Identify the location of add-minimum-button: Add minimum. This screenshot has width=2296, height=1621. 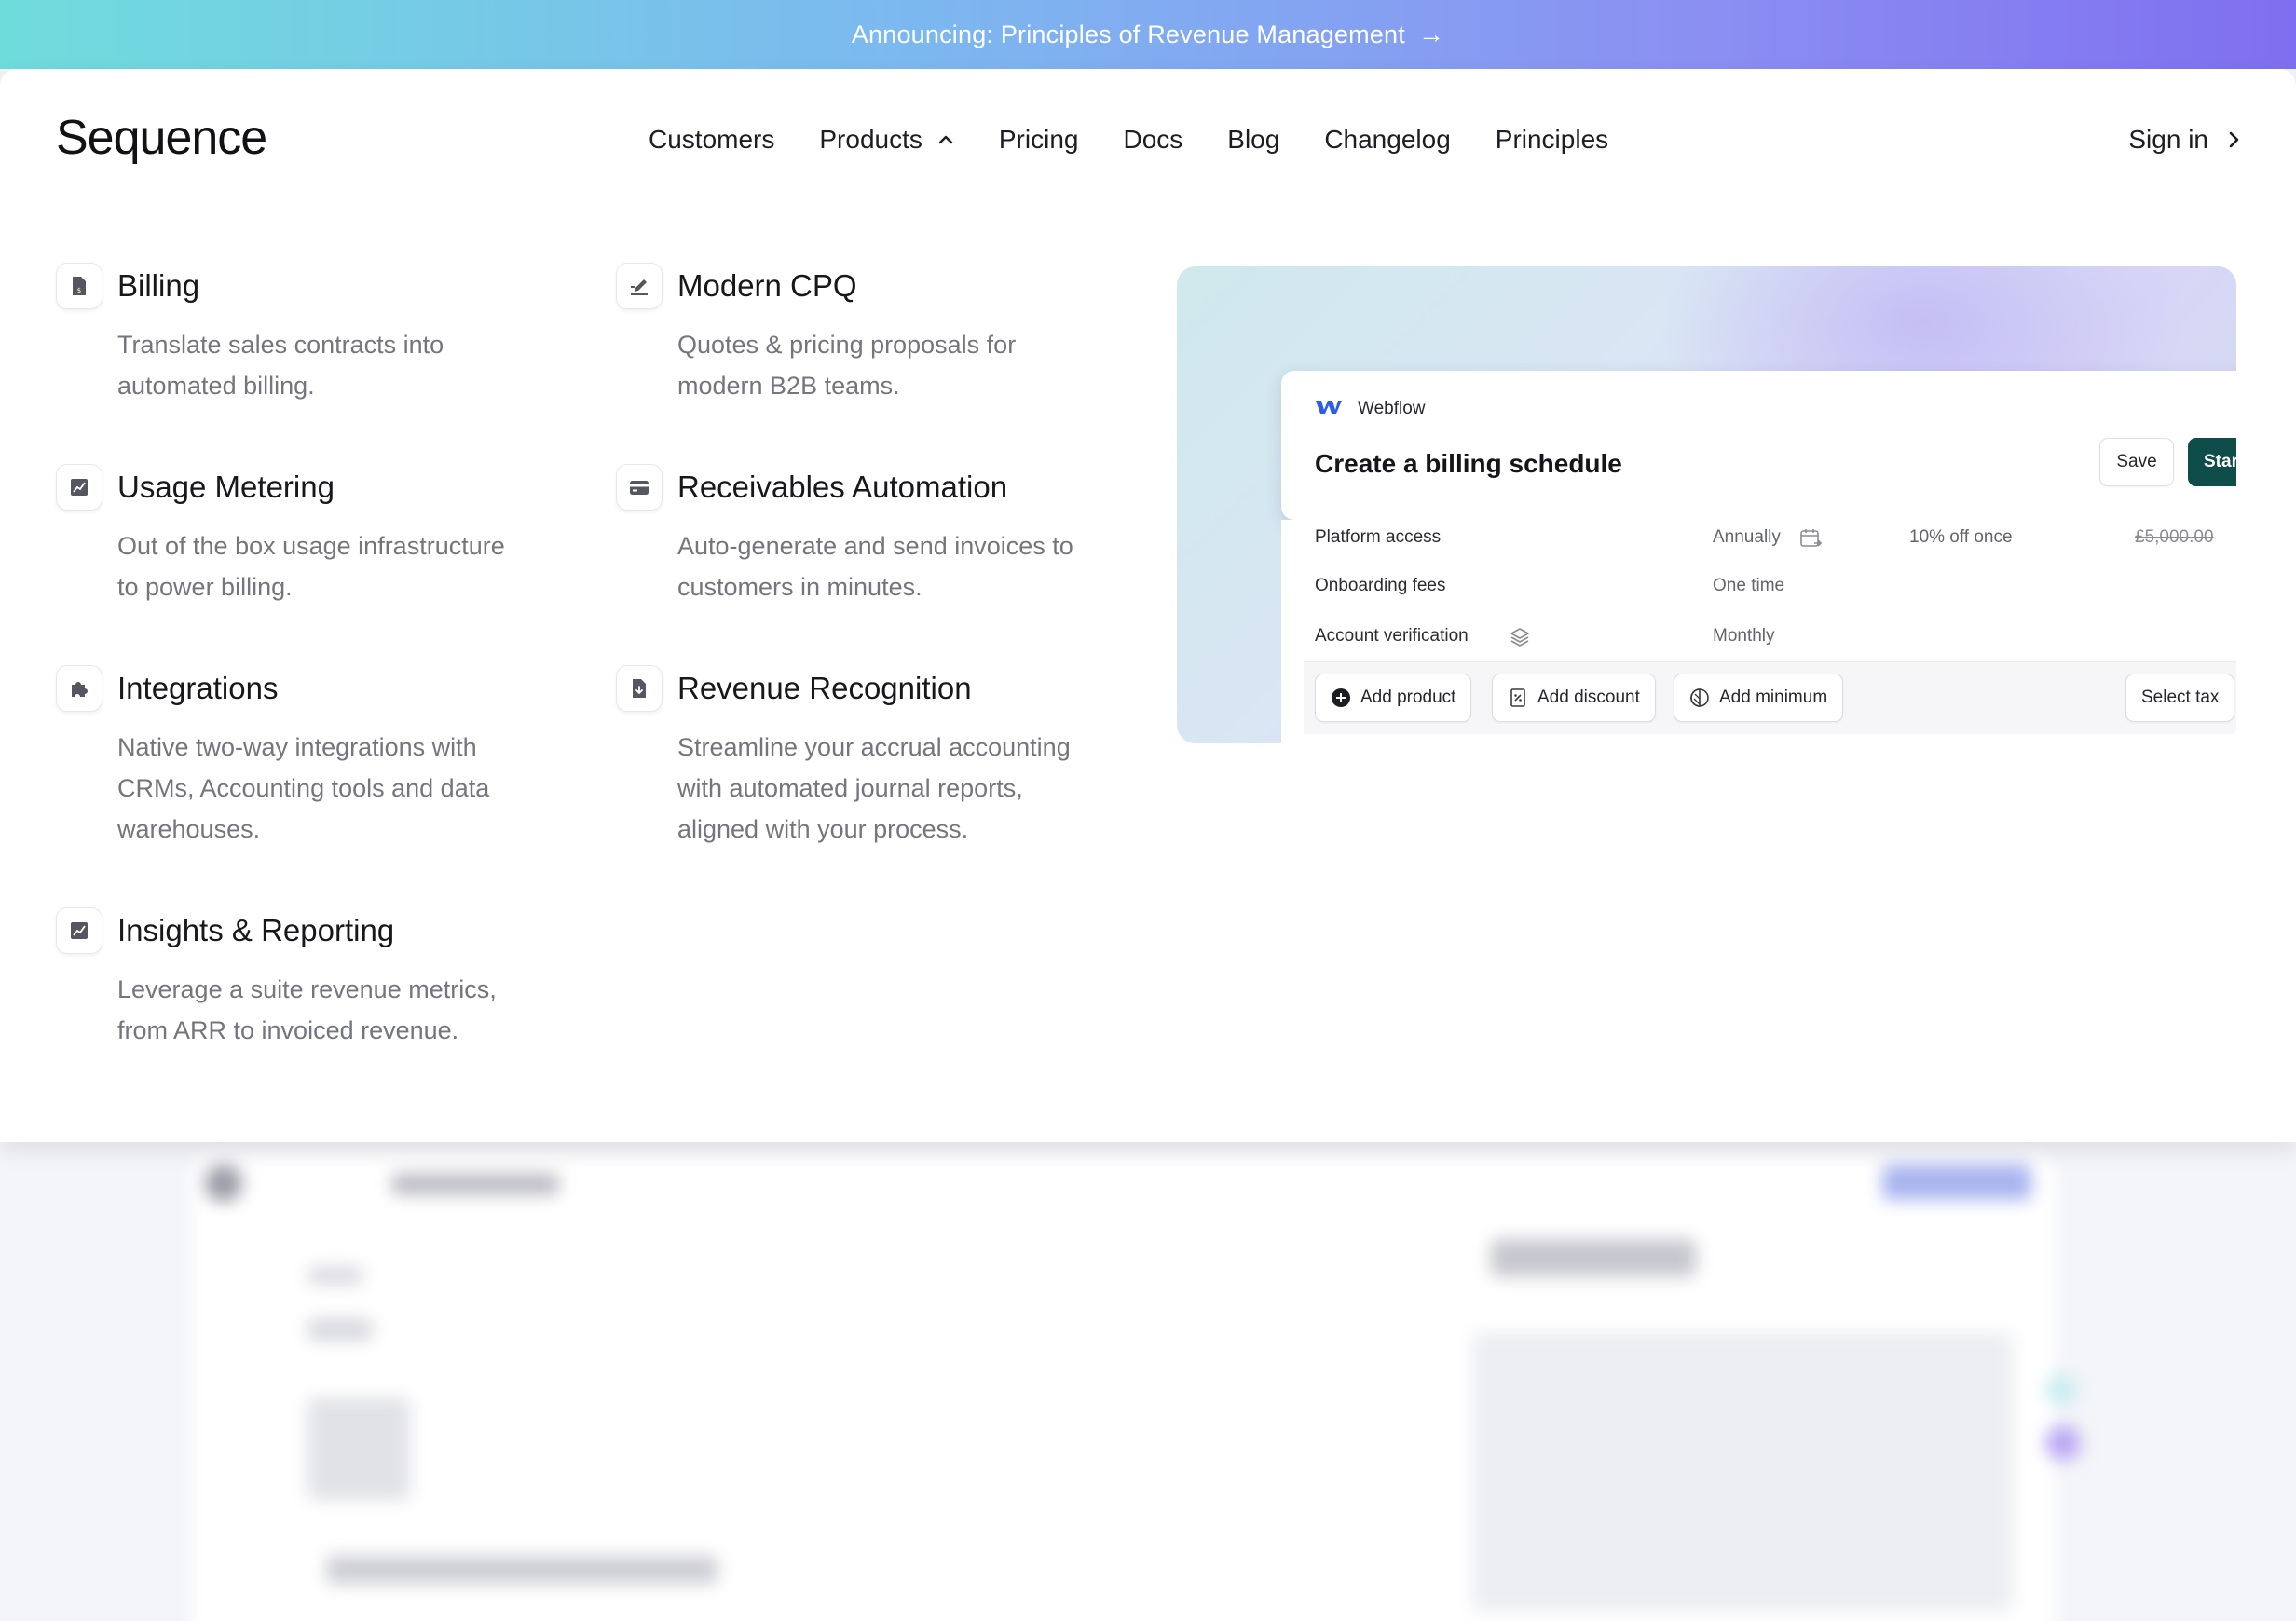
(1759, 698).